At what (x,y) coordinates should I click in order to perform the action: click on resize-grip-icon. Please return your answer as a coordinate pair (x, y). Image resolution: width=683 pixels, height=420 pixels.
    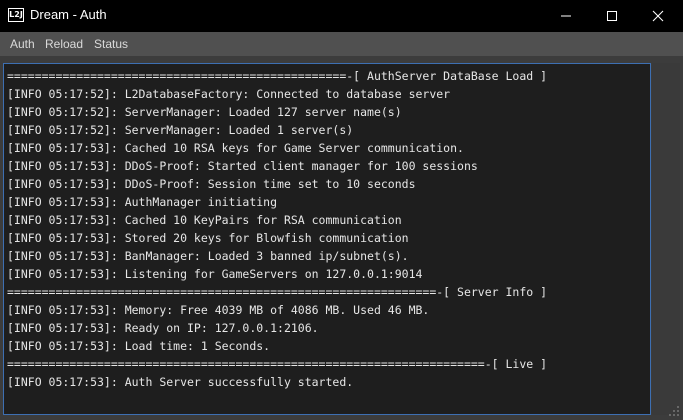
    Looking at the image, I should click on (674, 411).